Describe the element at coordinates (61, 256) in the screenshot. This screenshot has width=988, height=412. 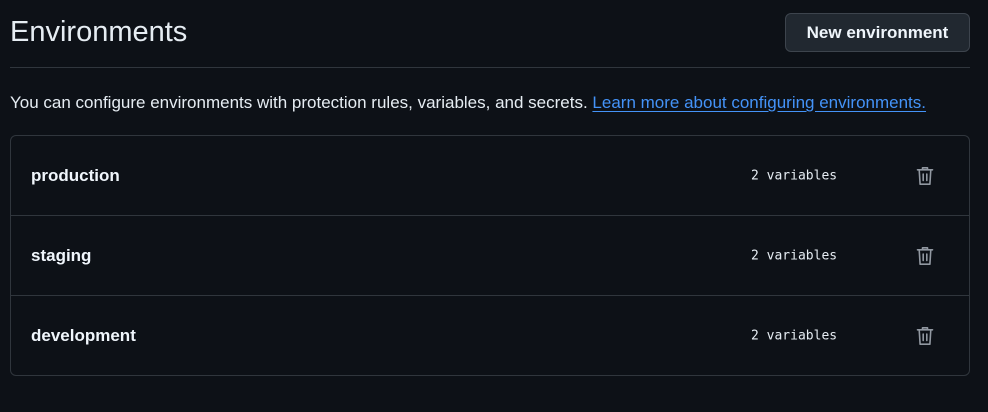
I see `environment-name-link: staging` at that location.